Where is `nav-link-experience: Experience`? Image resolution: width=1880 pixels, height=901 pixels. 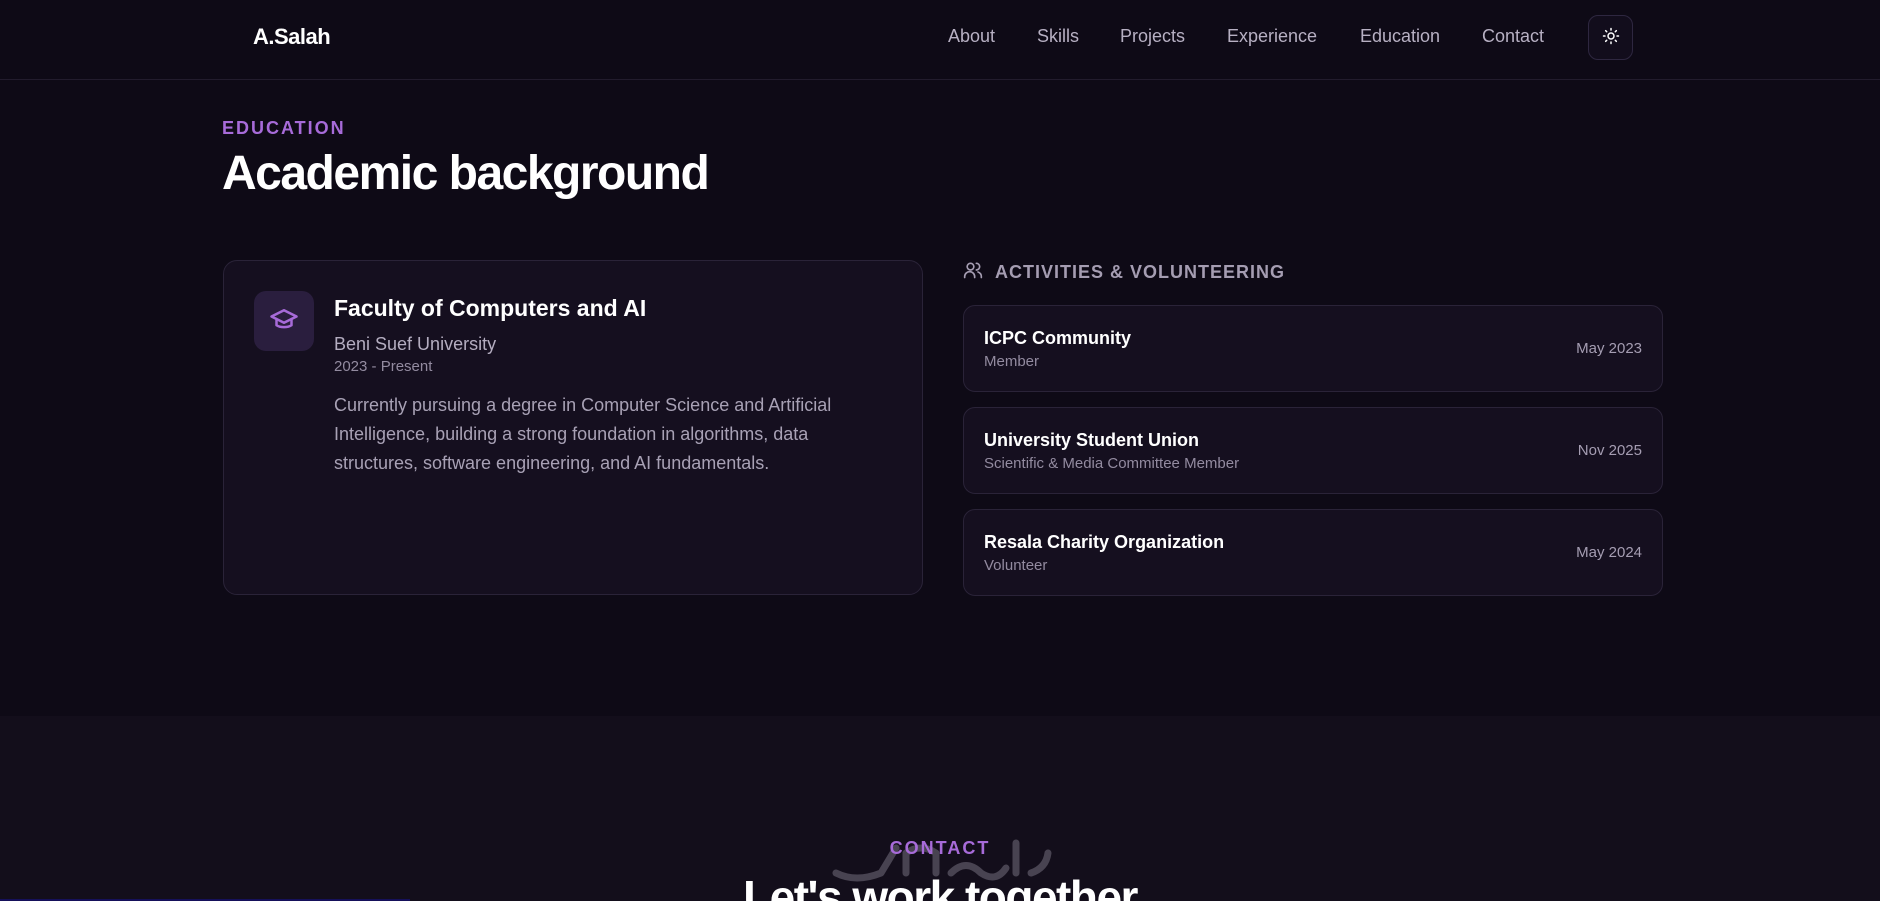
nav-link-experience: Experience is located at coordinates (1272, 36).